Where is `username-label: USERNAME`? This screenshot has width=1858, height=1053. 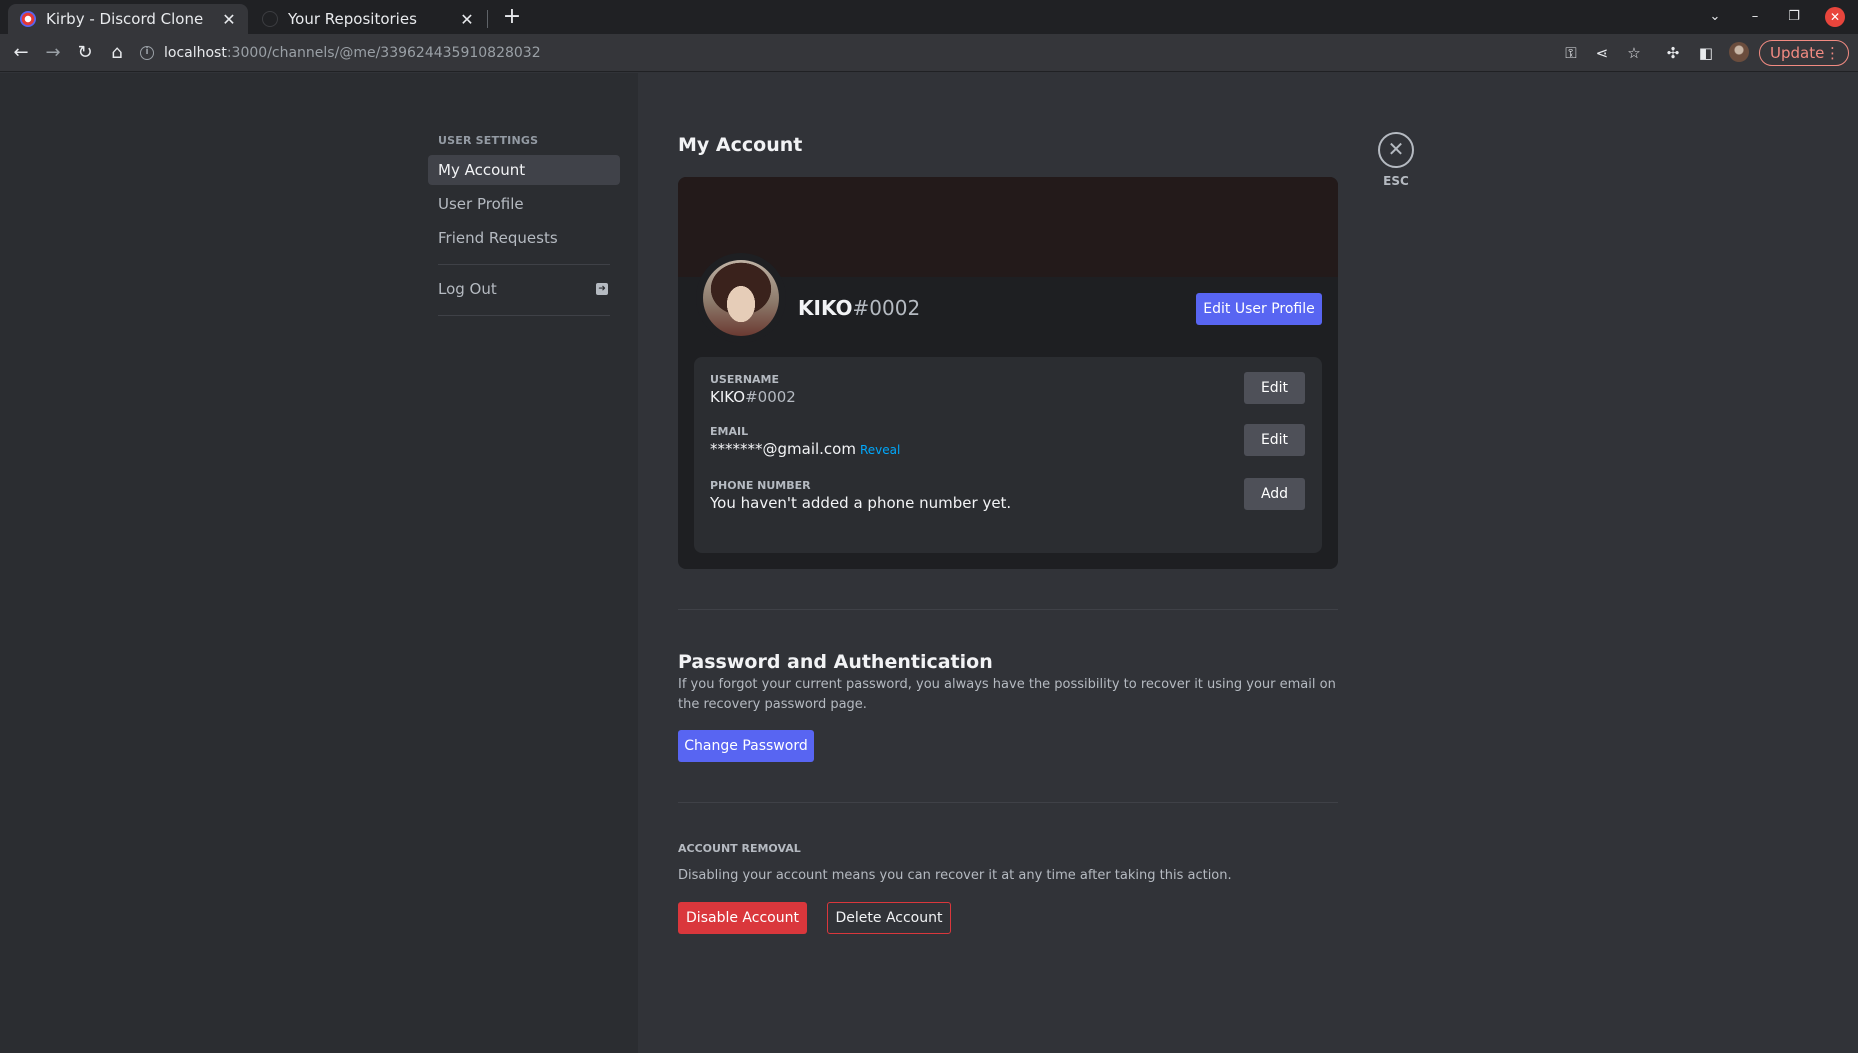 username-label: USERNAME is located at coordinates (745, 379).